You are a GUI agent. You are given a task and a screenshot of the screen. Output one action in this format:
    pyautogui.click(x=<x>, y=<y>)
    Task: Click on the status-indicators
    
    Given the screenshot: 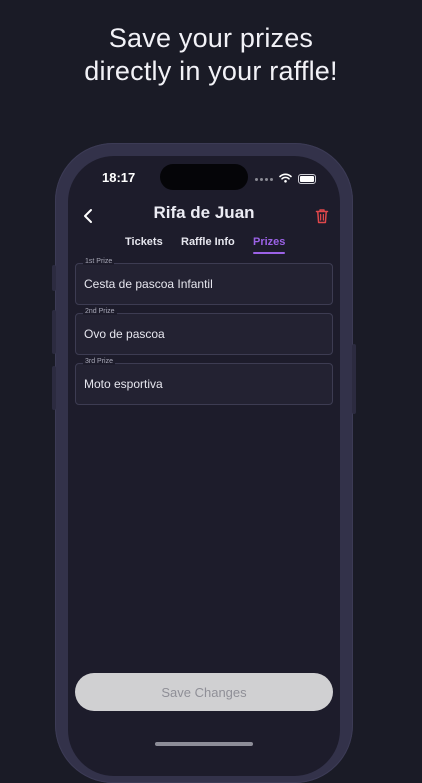 What is the action you would take?
    pyautogui.click(x=285, y=179)
    